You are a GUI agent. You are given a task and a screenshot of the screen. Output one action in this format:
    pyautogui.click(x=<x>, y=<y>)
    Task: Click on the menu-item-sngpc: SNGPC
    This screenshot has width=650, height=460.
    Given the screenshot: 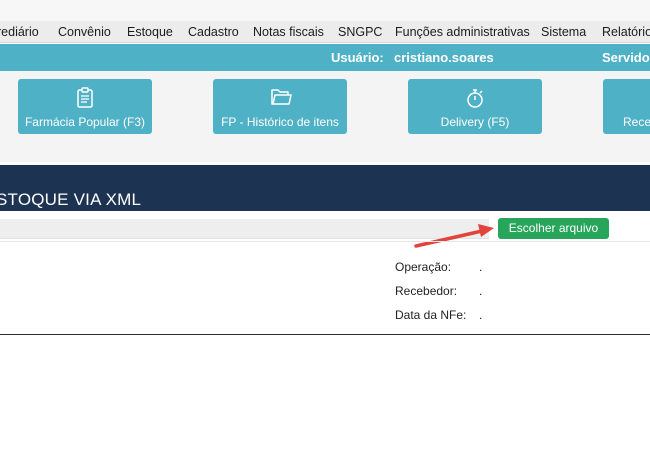 What is the action you would take?
    pyautogui.click(x=360, y=32)
    